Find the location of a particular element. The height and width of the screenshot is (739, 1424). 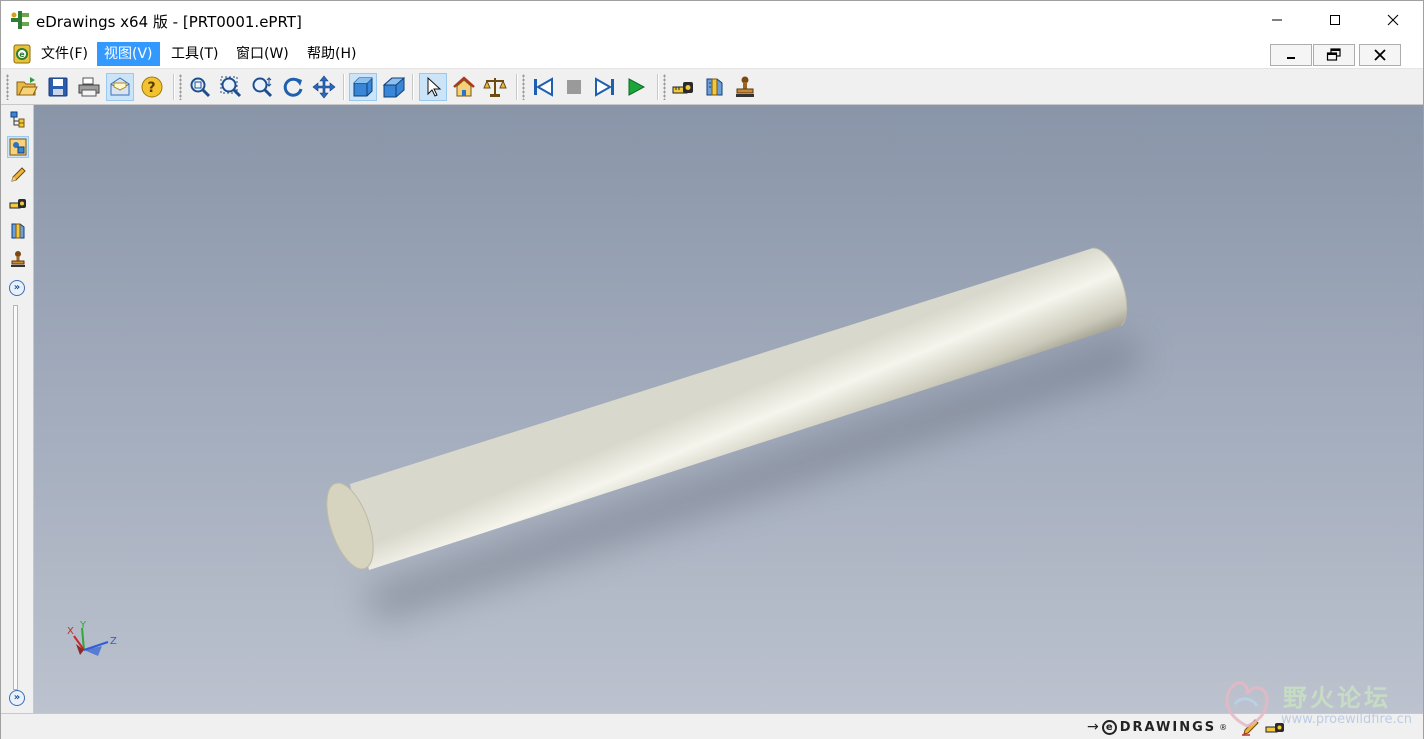

send-mail-button is located at coordinates (120, 87).